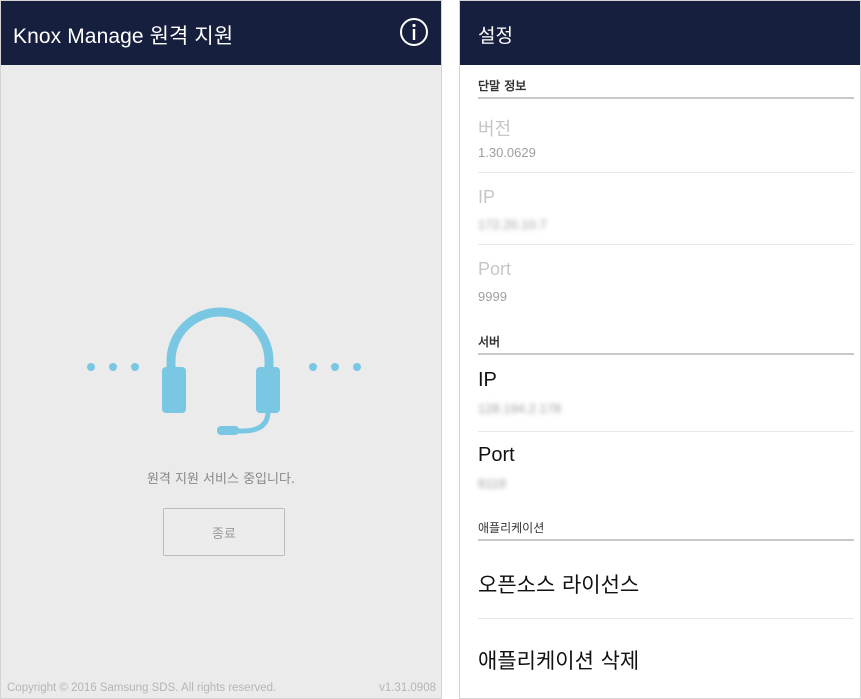  I want to click on app-bar: Knox Manage 원격 지원, so click(221, 33).